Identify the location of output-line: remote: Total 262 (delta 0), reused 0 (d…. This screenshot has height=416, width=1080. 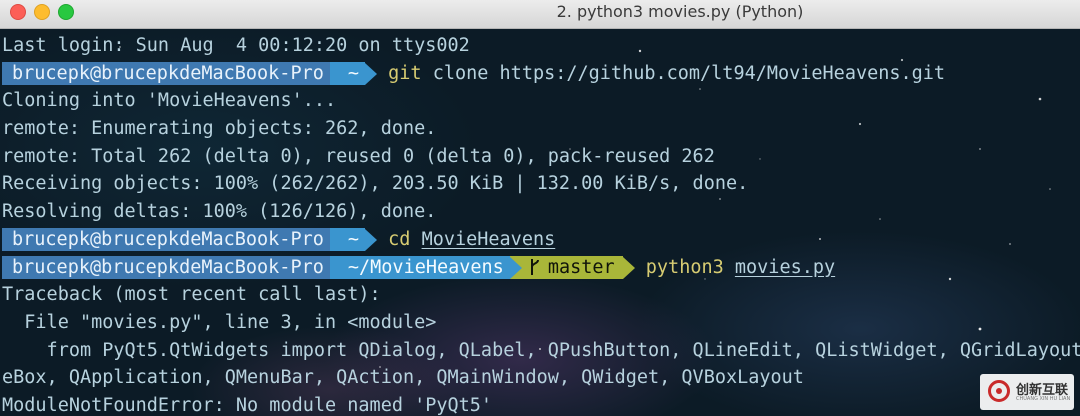
(358, 156).